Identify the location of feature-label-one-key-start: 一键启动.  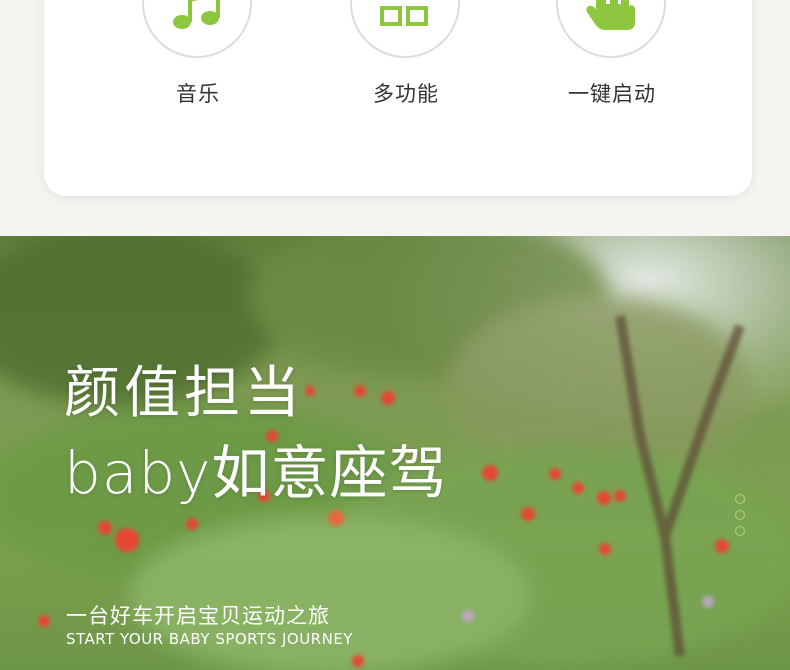
(612, 94).